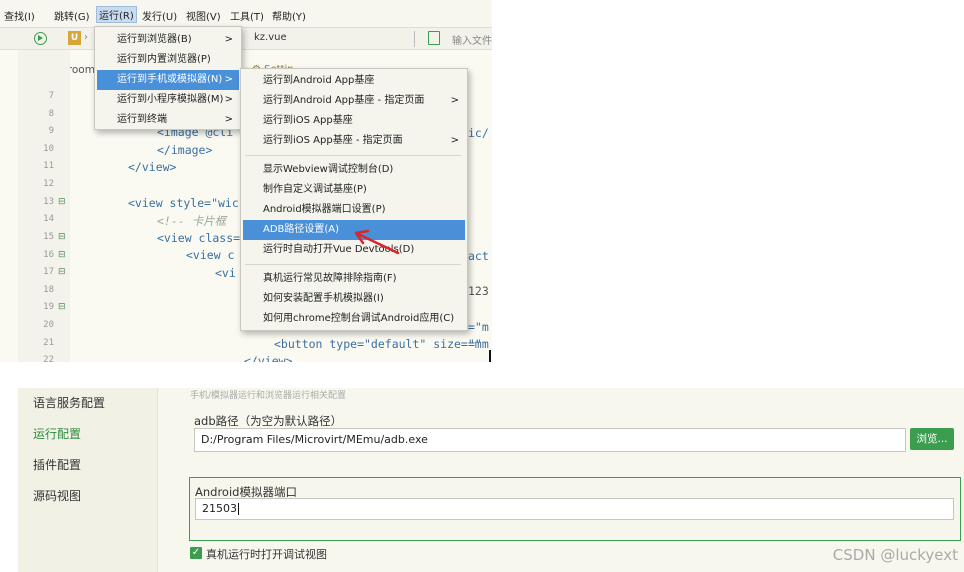 This screenshot has width=964, height=572. I want to click on emulator-port-value: 21503, so click(219, 508).